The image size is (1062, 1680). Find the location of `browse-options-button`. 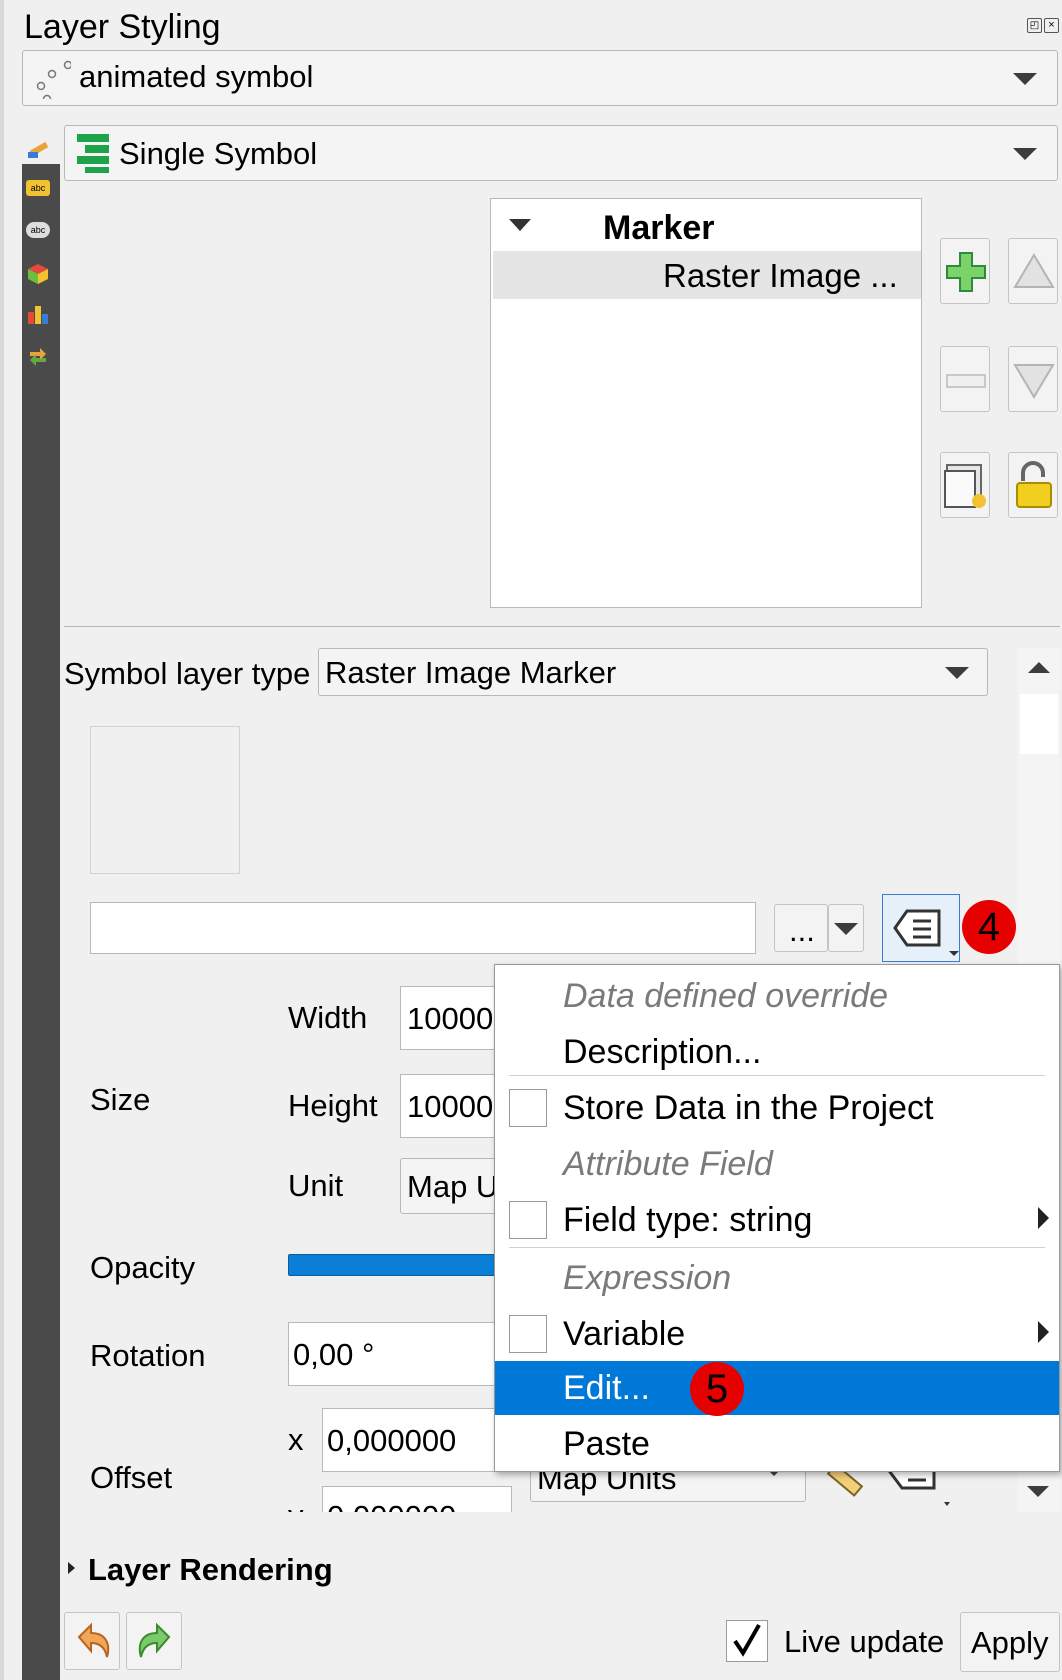

browse-options-button is located at coordinates (846, 928).